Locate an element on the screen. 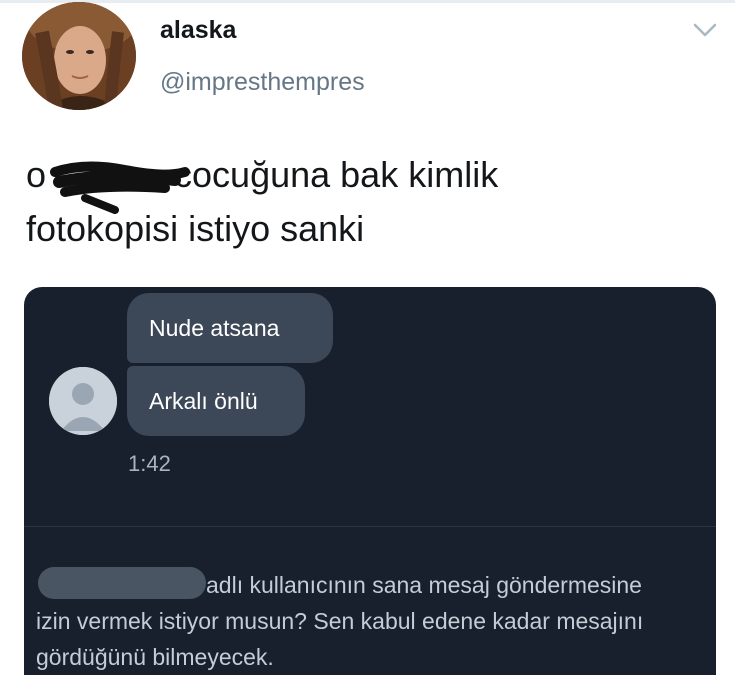 This screenshot has height=675, width=735. redaction-scribble is located at coordinates (120, 187).